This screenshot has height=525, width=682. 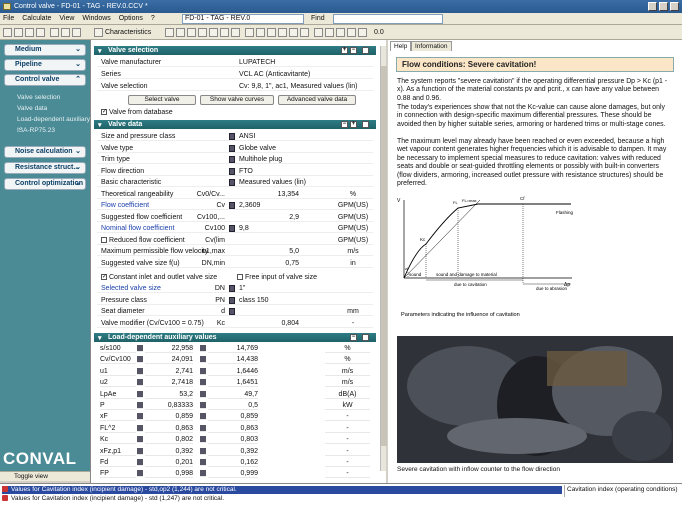 I want to click on view-3-icon, so click(x=304, y=32).